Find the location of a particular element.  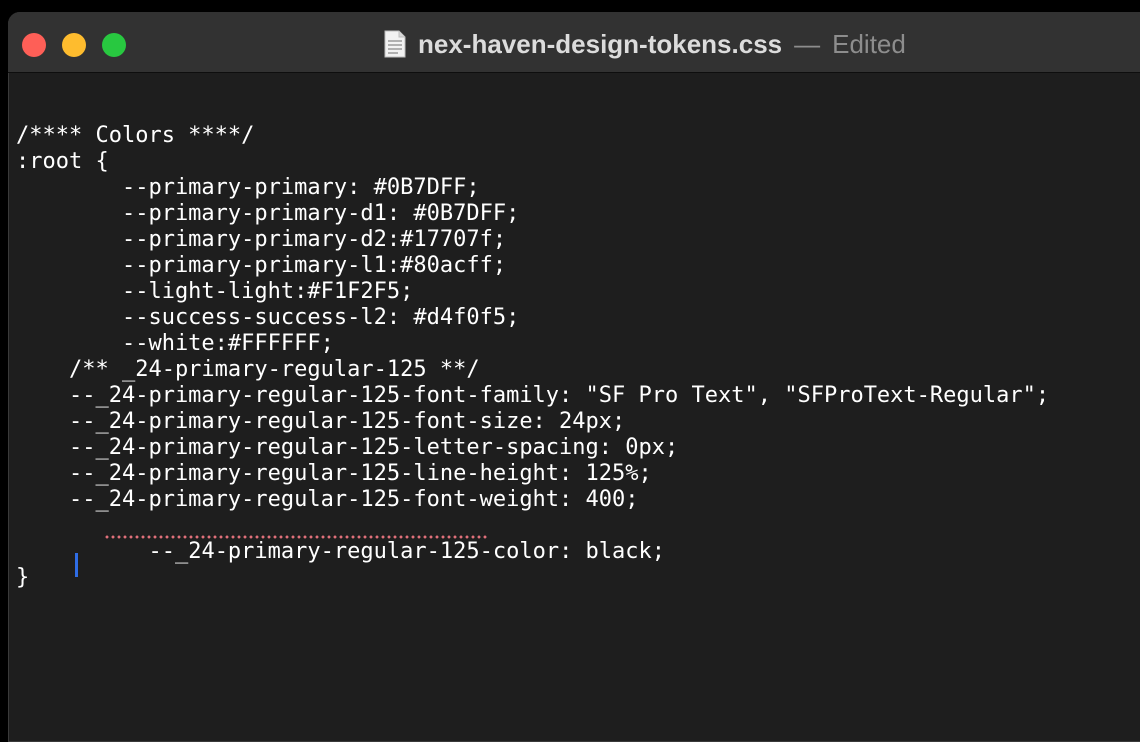

code-line: --_24-primary-regular-125-color: black; is located at coordinates (578, 538).